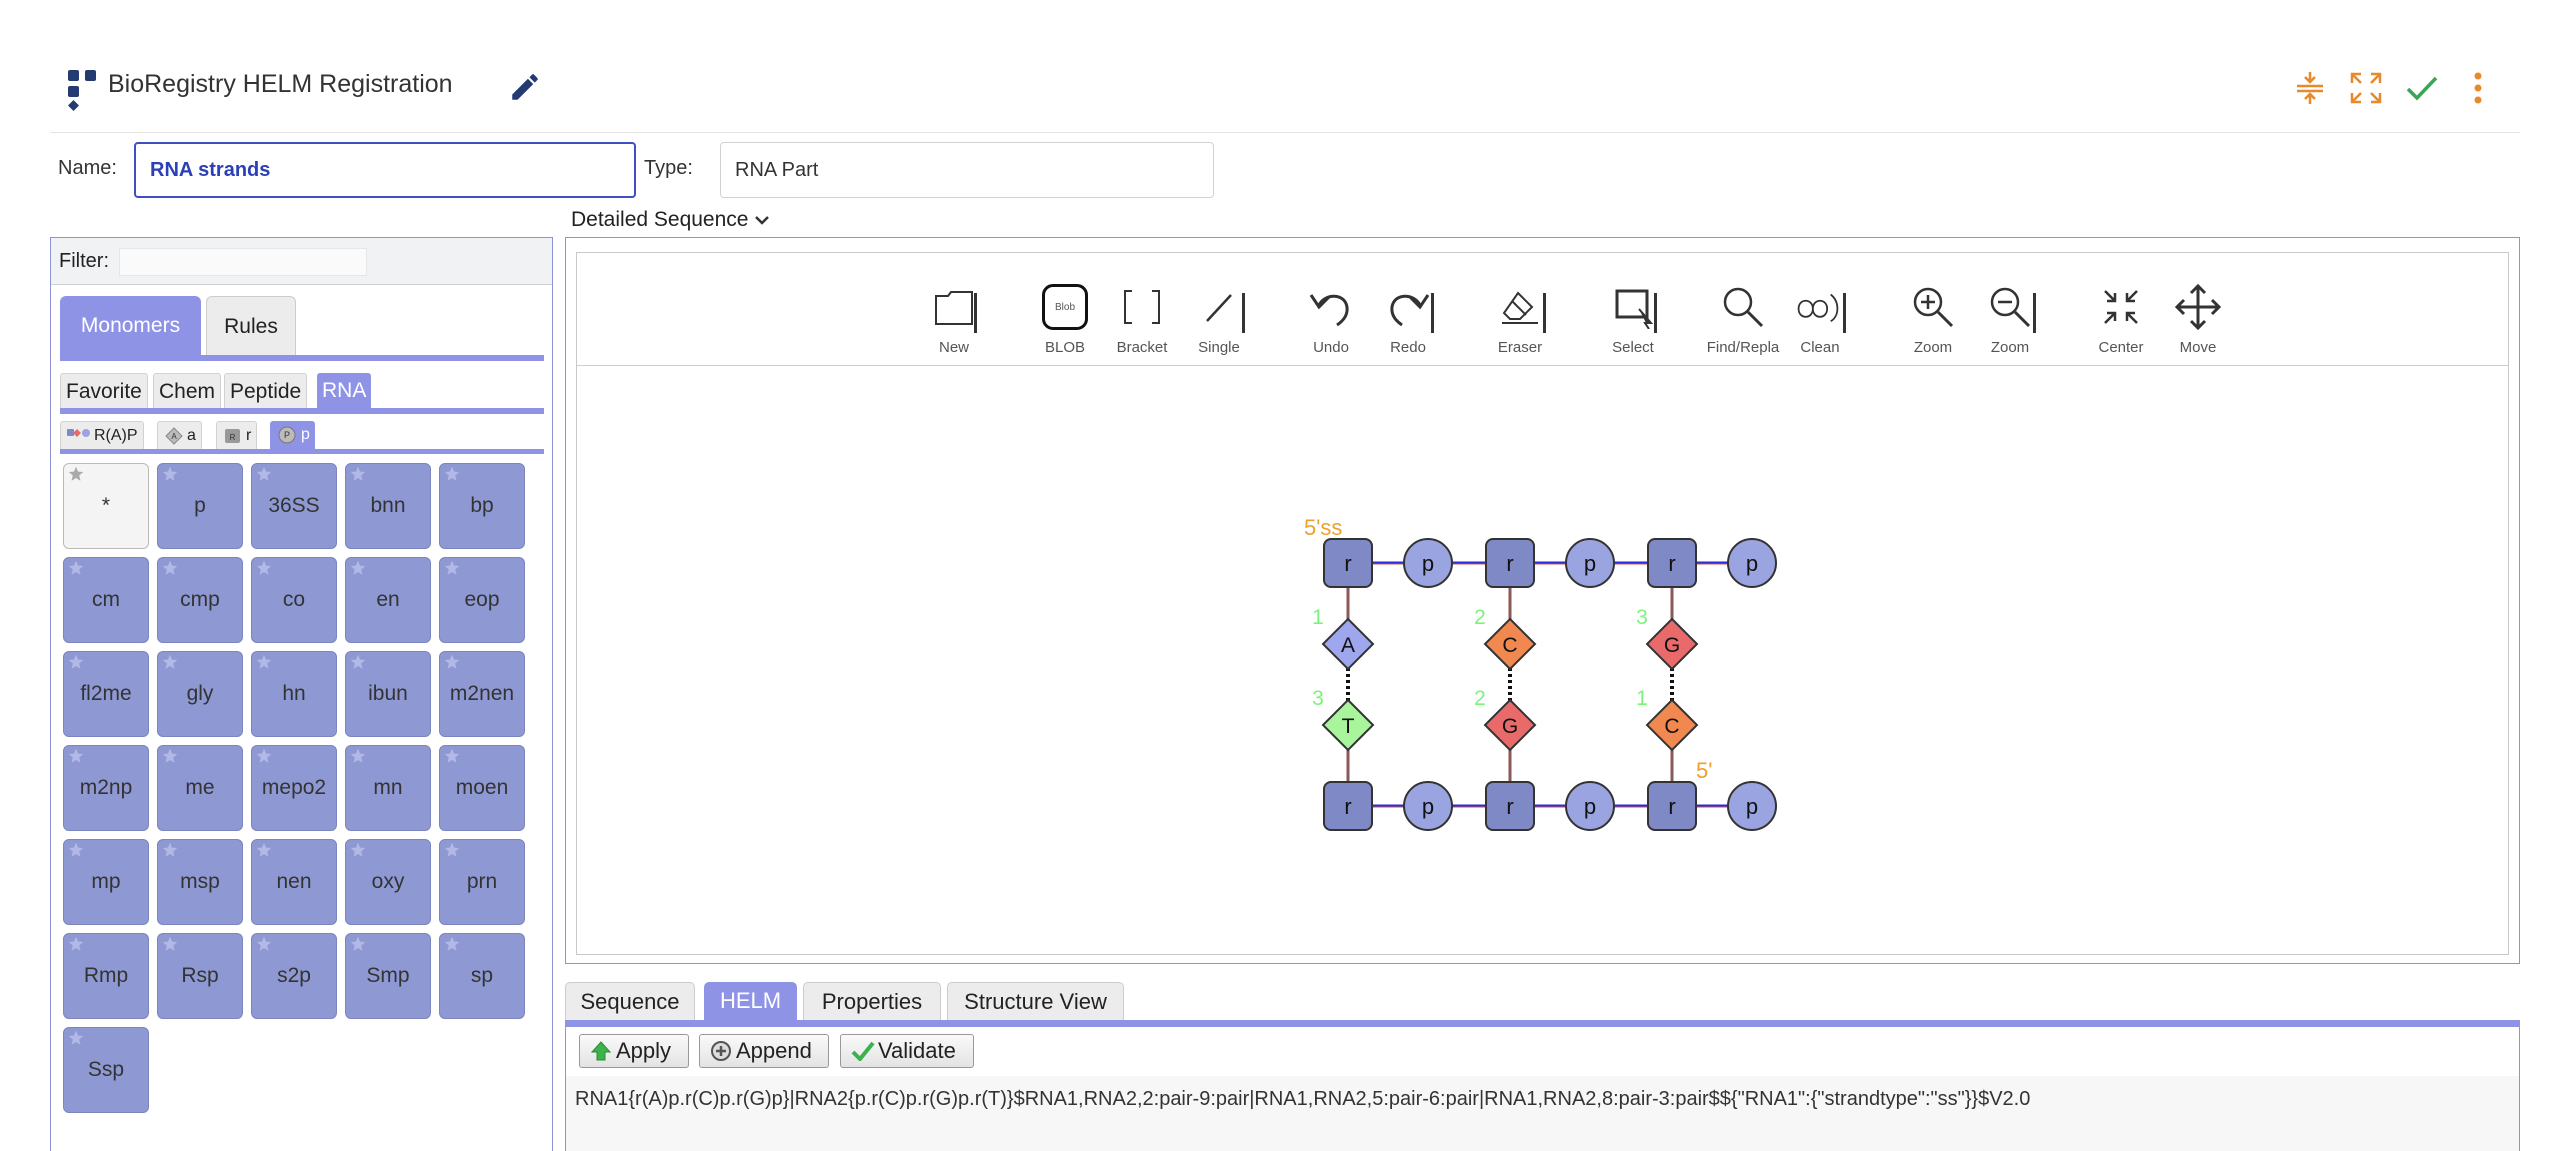 This screenshot has height=1151, width=2560. What do you see at coordinates (954, 318) in the screenshot?
I see `new-tool: New` at bounding box center [954, 318].